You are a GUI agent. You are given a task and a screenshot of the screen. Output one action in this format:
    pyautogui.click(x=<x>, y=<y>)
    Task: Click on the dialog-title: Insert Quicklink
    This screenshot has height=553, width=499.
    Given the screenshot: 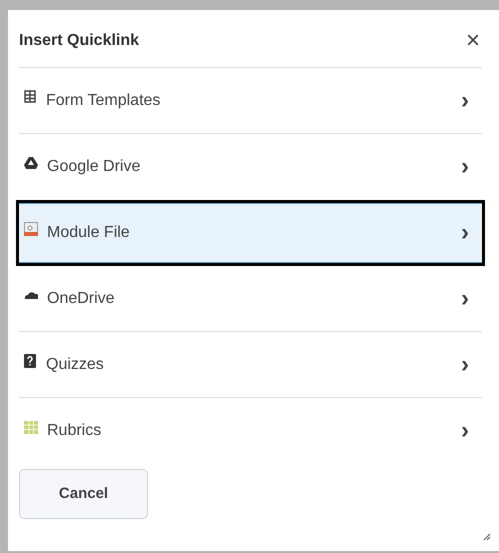 What is the action you would take?
    pyautogui.click(x=79, y=40)
    